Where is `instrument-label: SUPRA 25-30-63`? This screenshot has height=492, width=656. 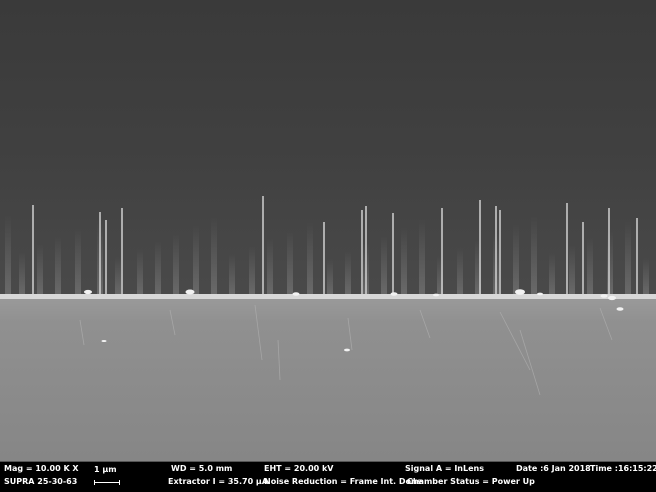
instrument-label: SUPRA 25-30-63 is located at coordinates (41, 481).